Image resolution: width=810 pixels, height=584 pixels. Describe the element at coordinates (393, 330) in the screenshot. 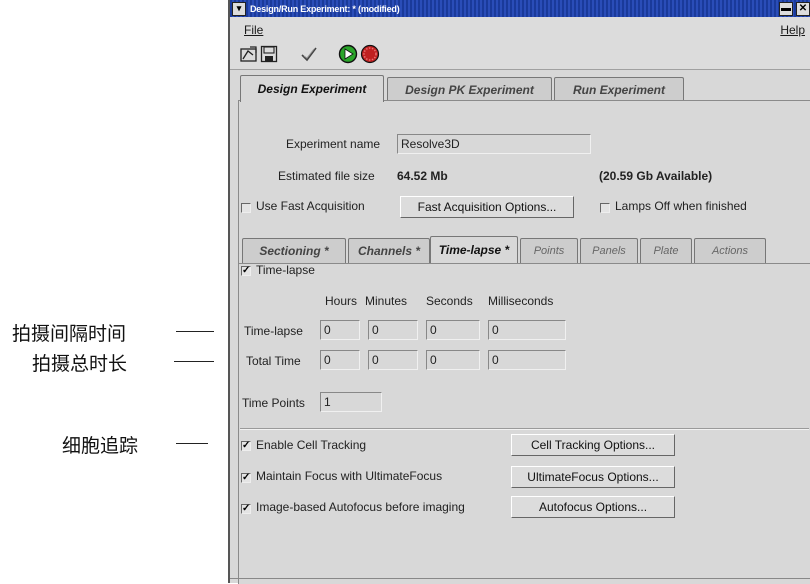

I see `interval-minutes-input: 0` at that location.